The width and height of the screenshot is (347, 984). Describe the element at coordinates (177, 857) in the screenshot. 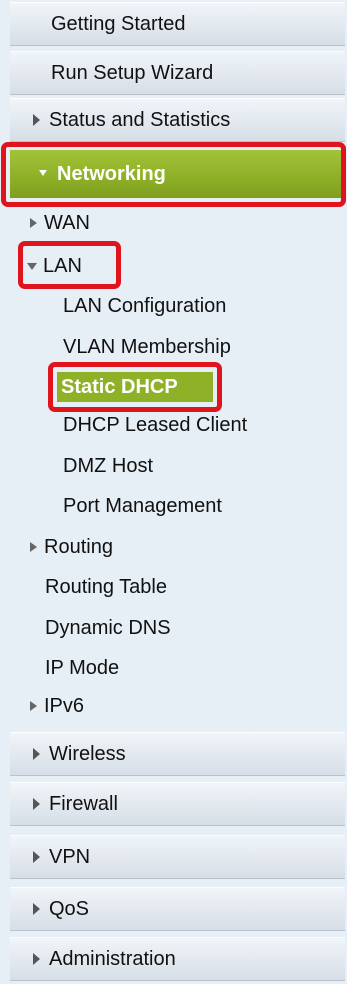

I see `vpn-button: VPN` at that location.